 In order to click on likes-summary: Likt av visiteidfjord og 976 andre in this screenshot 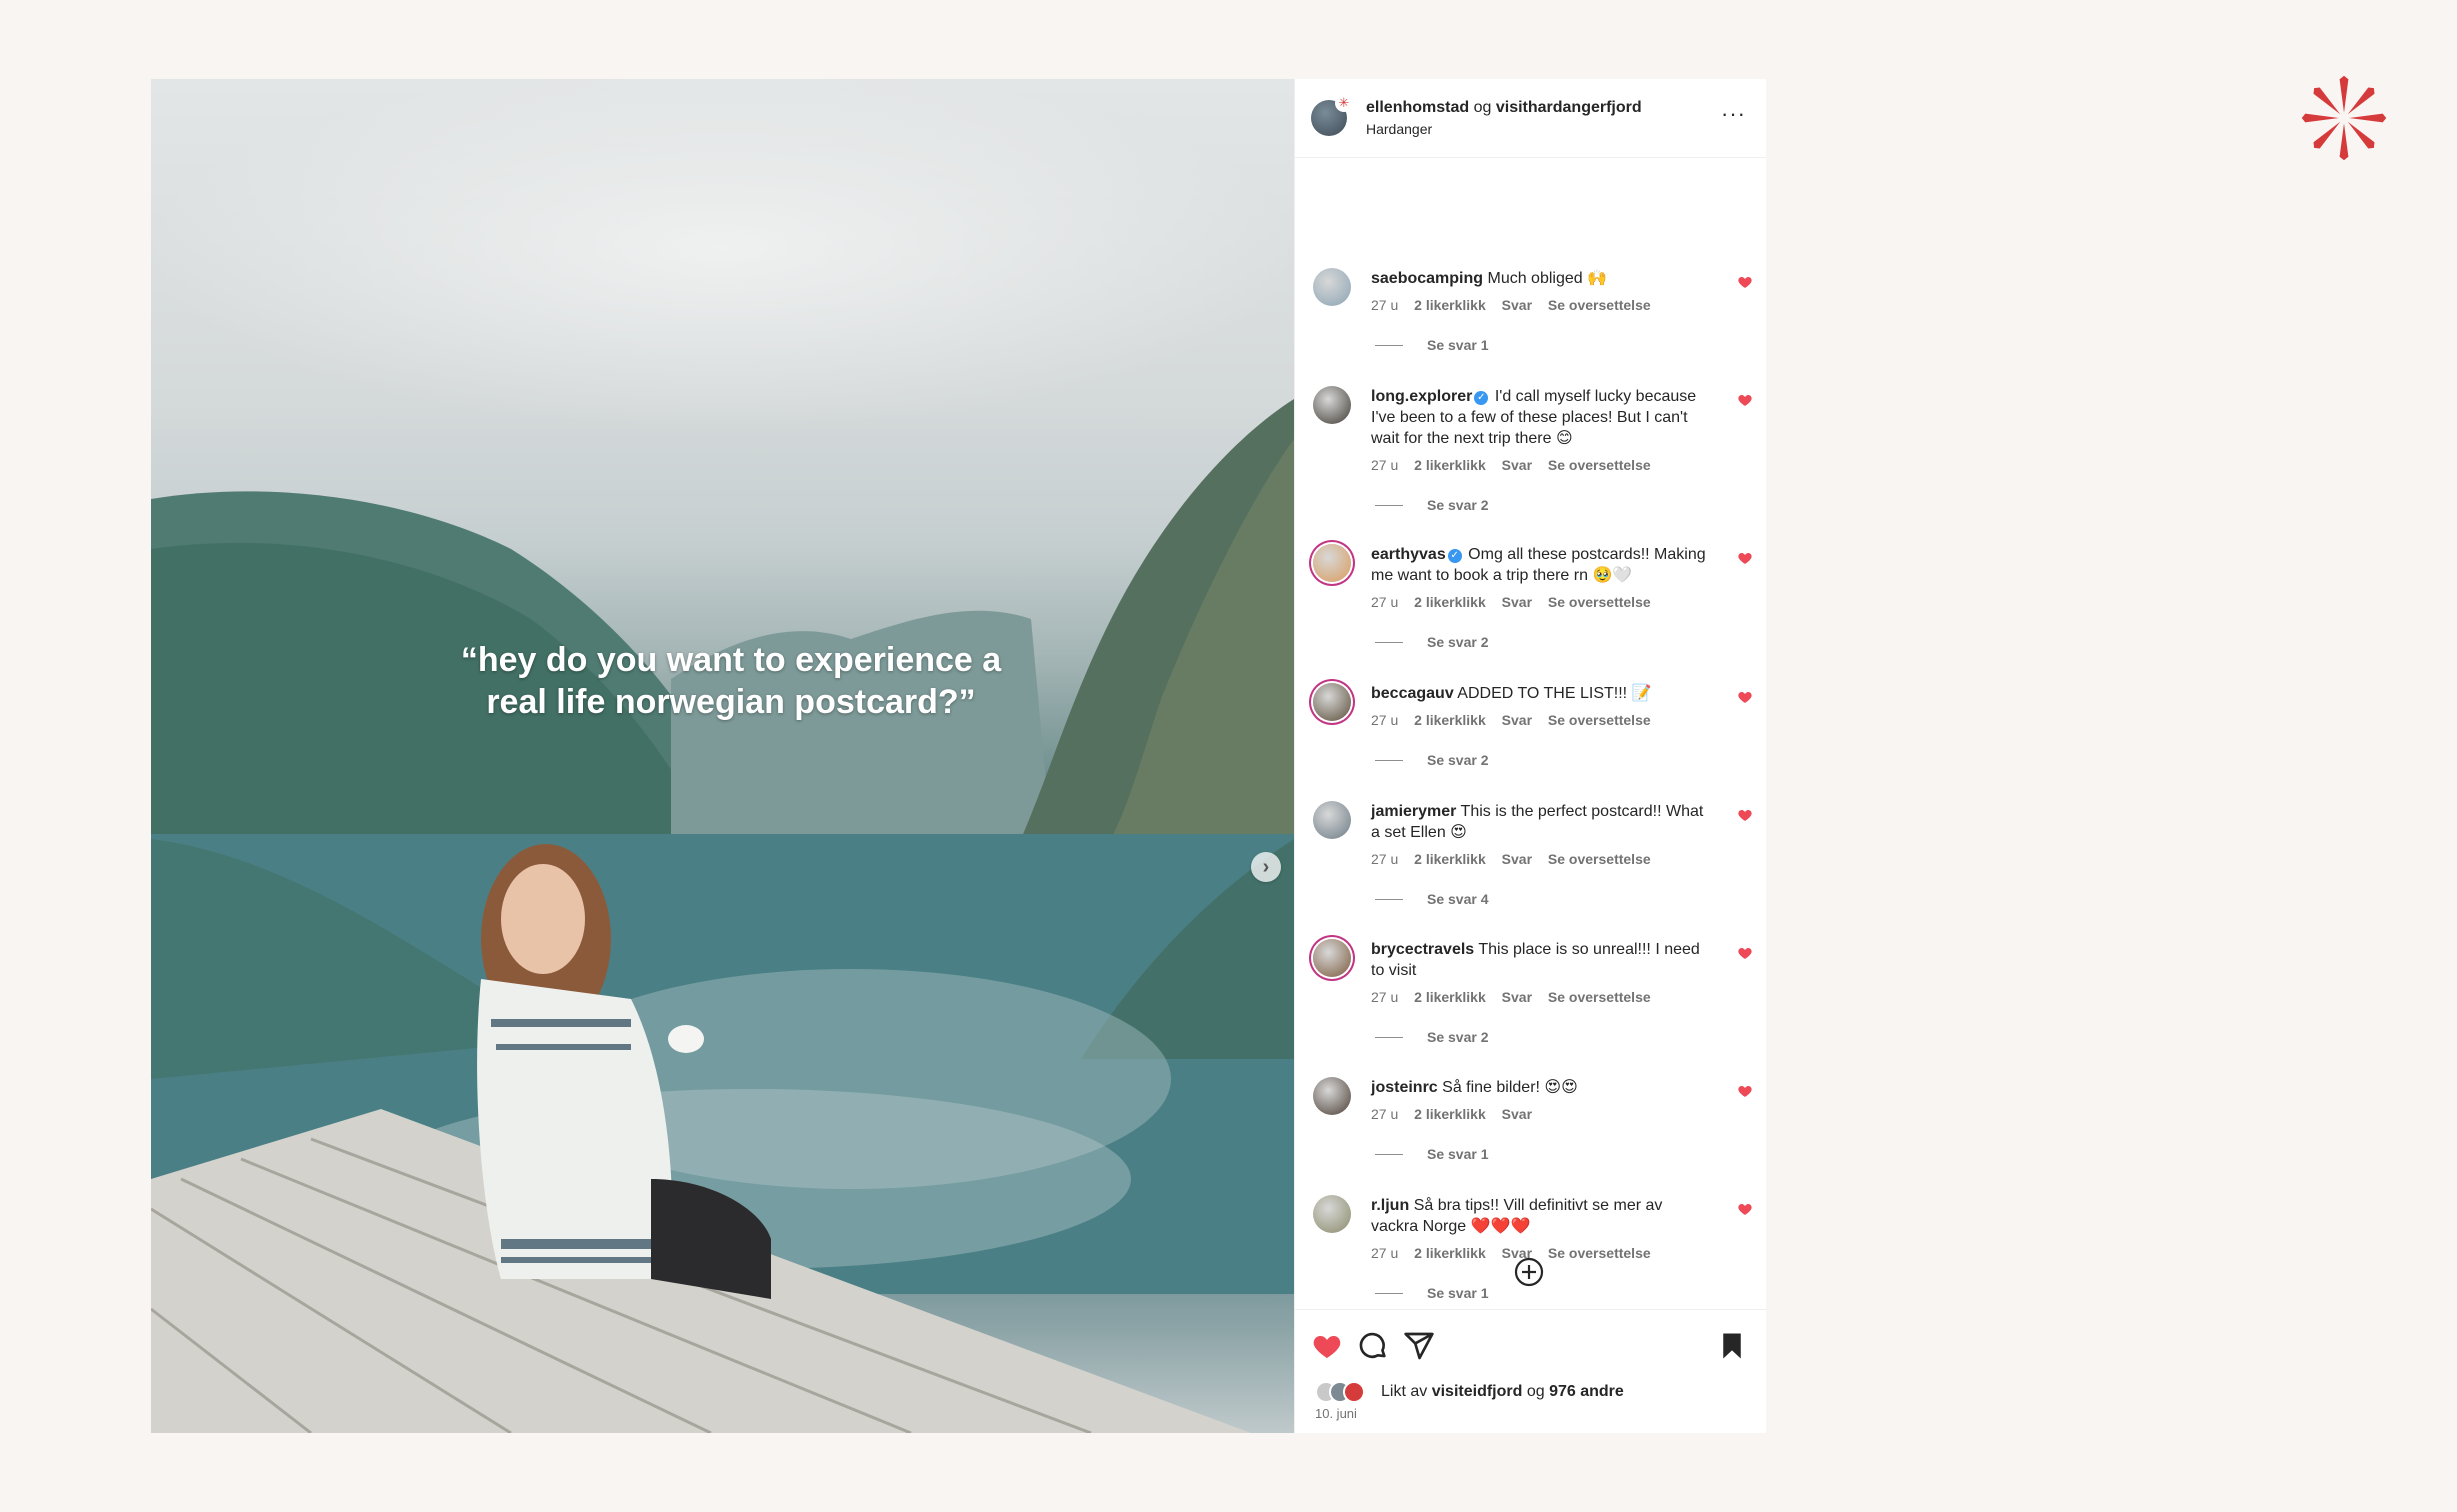, I will do `click(1469, 1392)`.